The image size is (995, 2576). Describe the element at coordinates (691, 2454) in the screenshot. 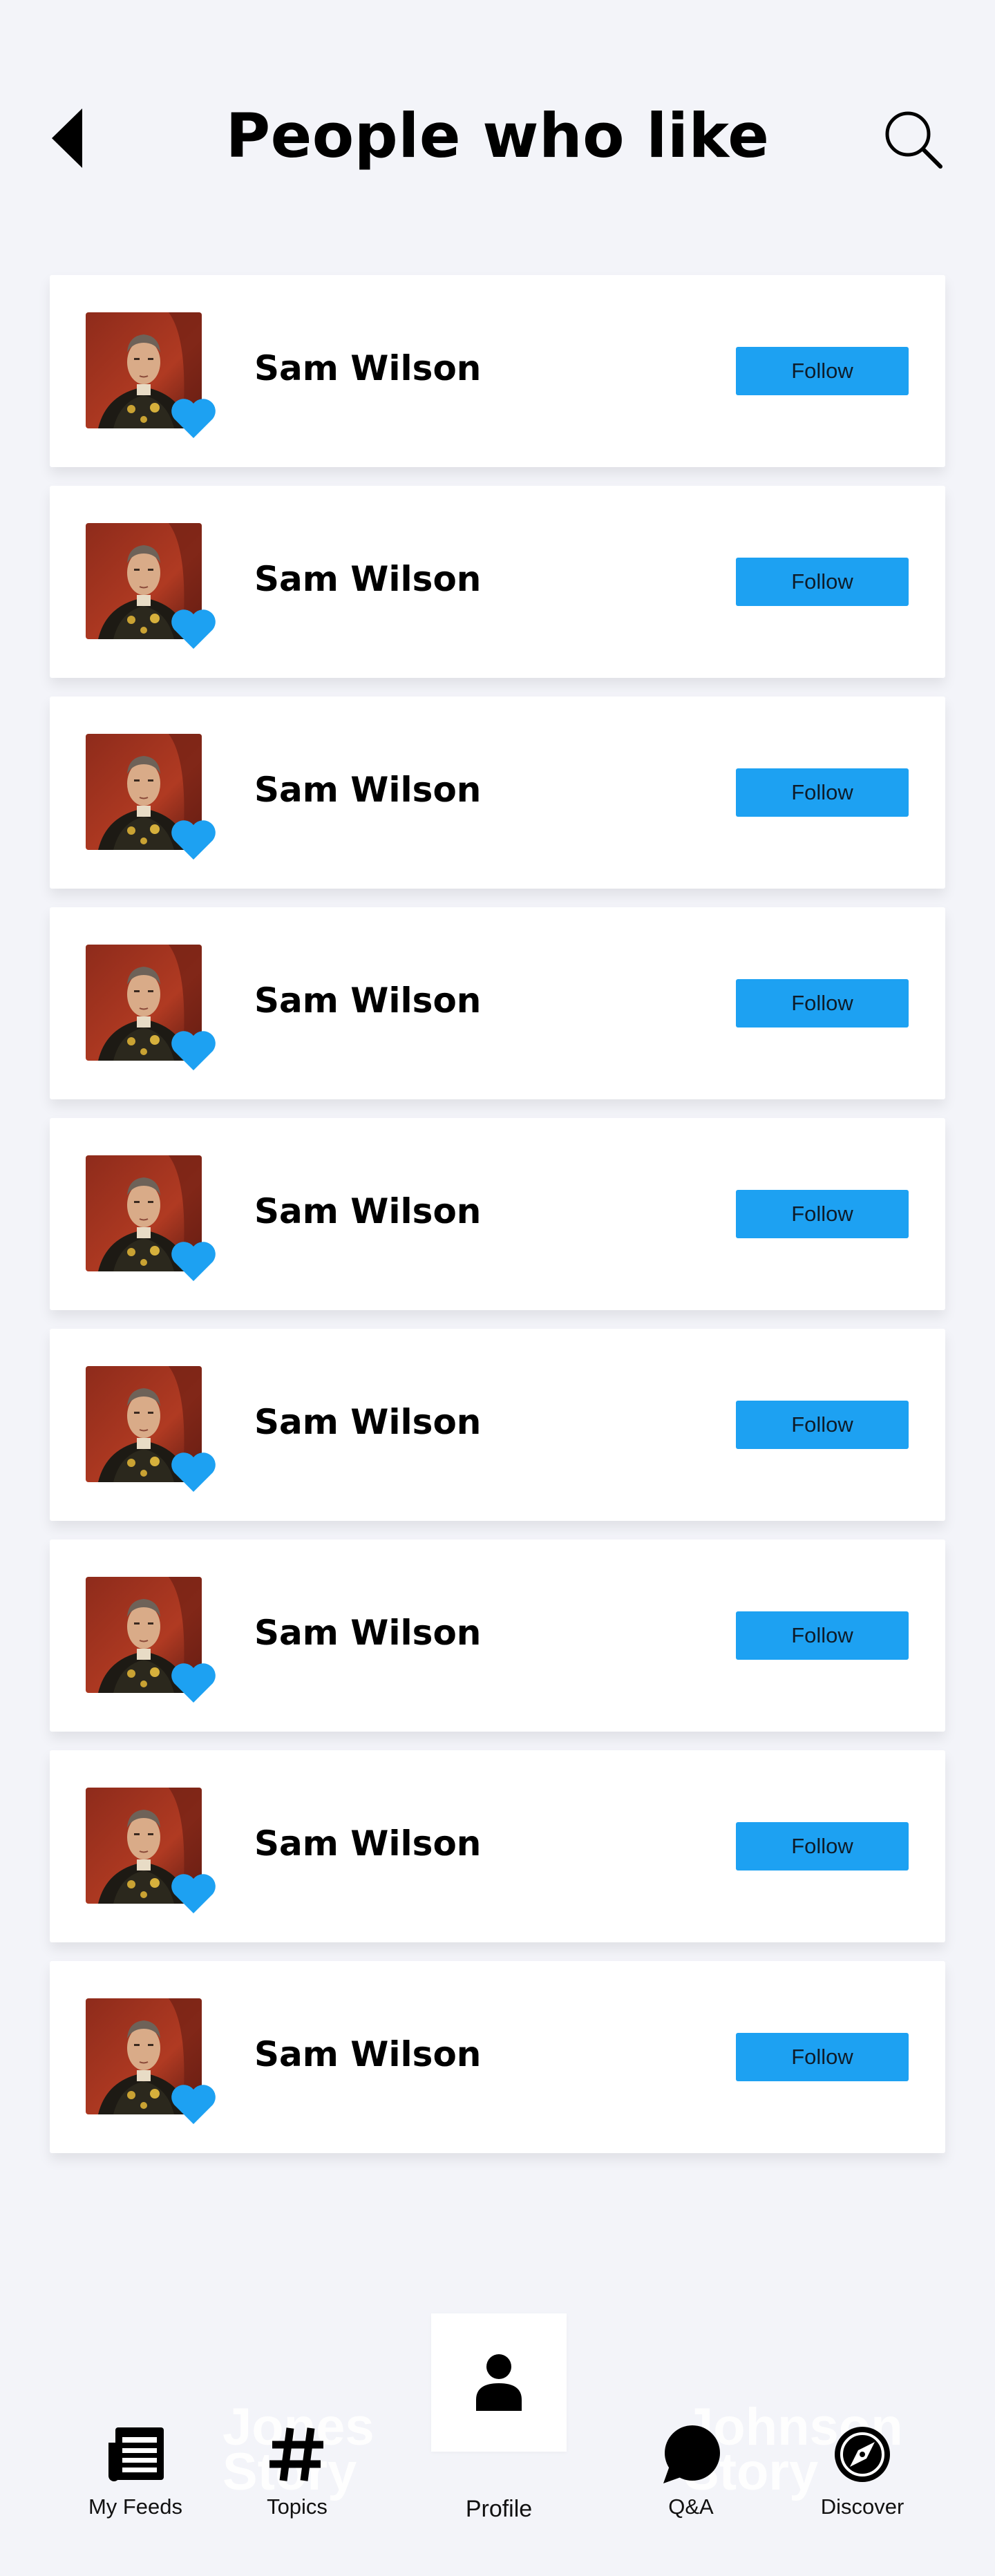

I see `chat-bubble-icon` at that location.